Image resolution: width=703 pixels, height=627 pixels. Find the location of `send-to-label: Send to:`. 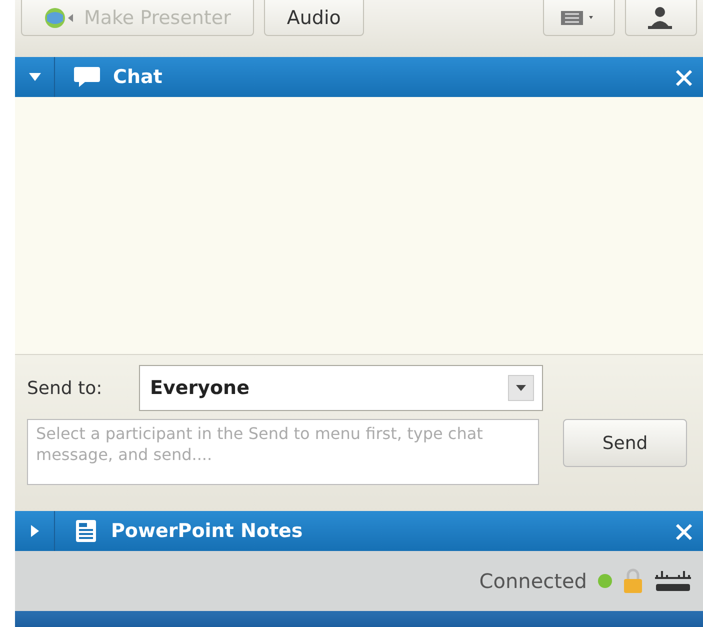

send-to-label: Send to: is located at coordinates (65, 388).